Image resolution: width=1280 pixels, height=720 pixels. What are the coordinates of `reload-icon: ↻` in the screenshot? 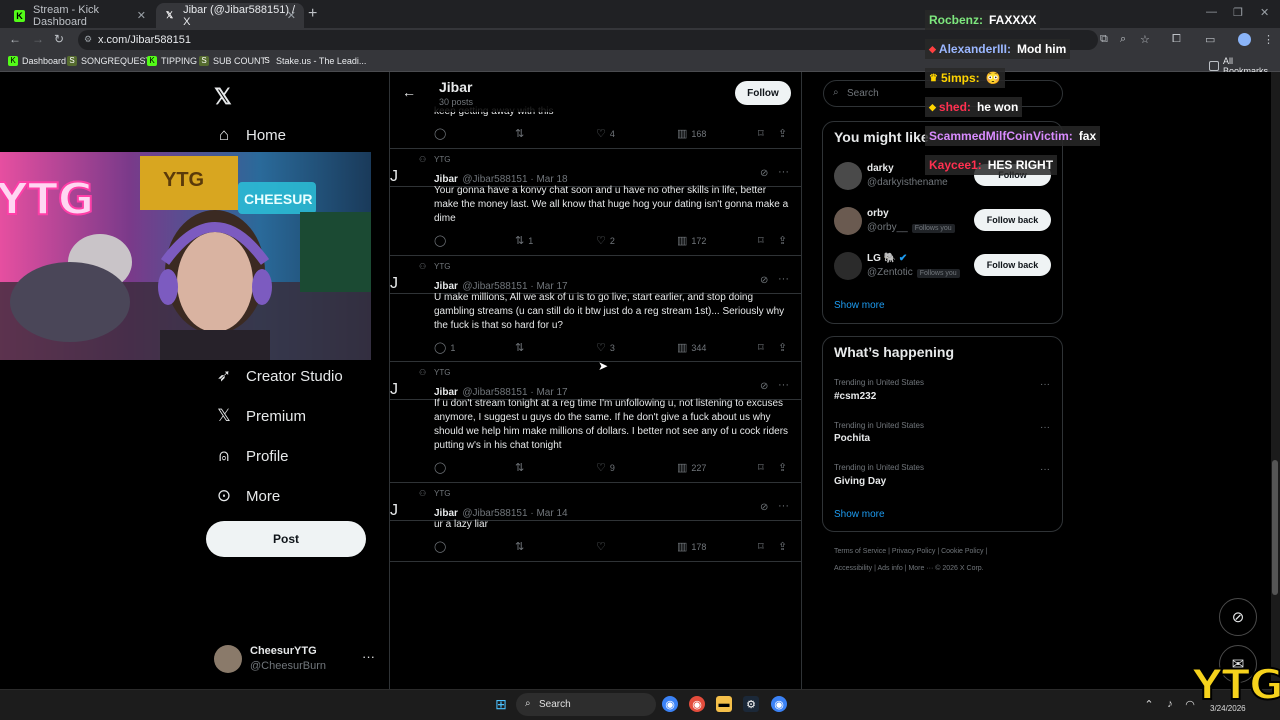 It's located at (59, 39).